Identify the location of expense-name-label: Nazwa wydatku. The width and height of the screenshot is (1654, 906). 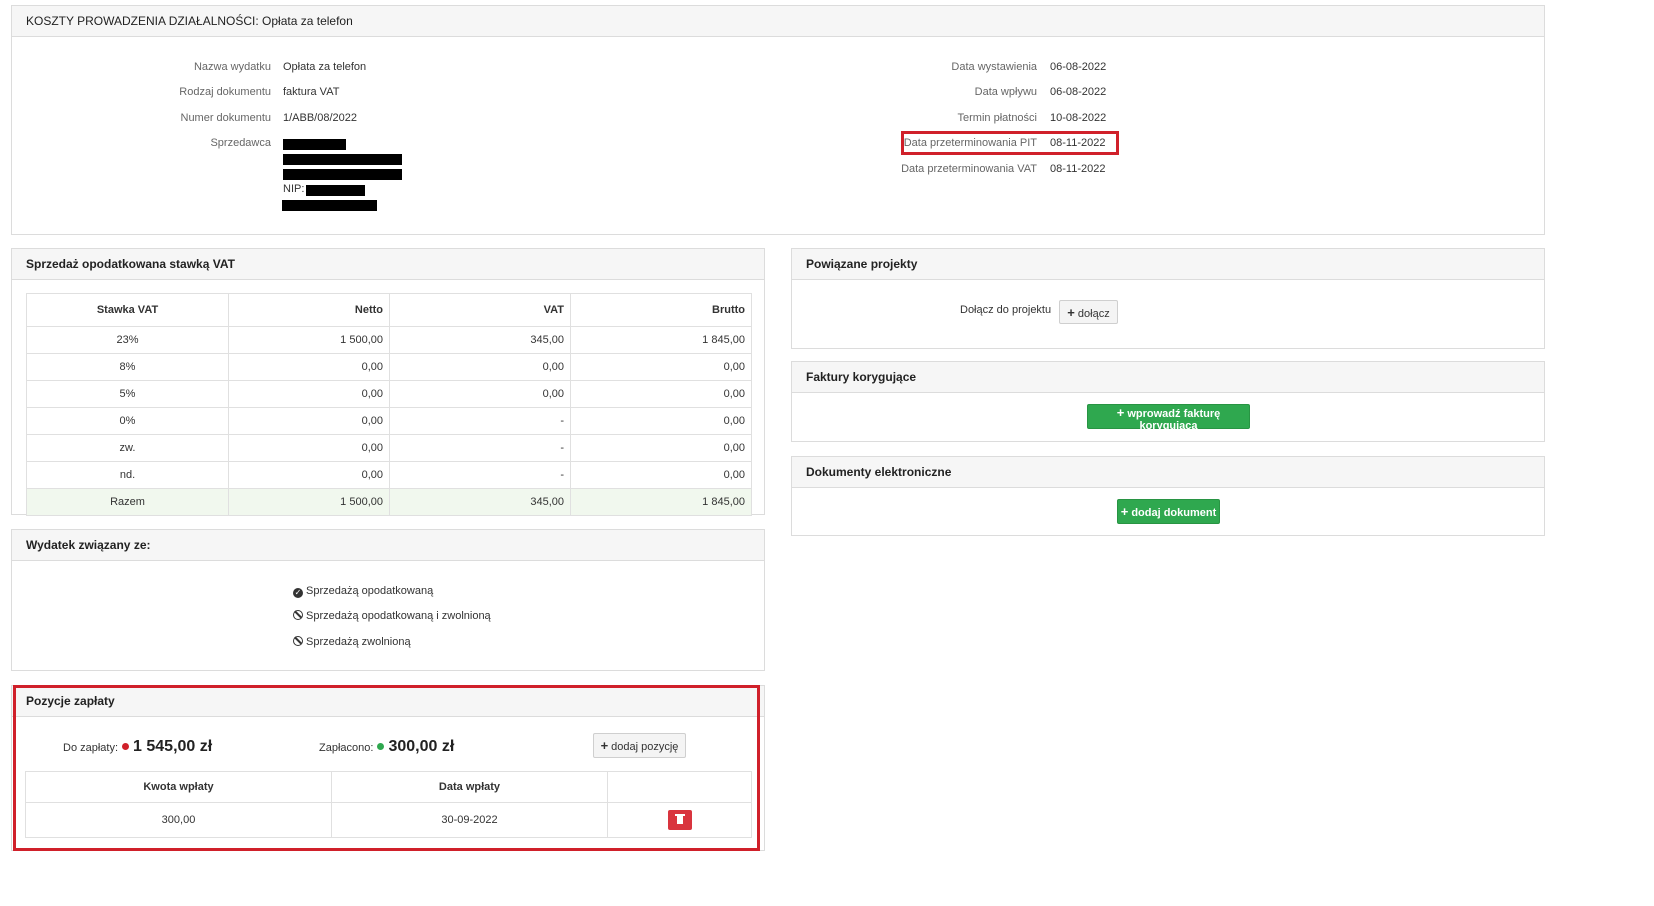
(232, 67).